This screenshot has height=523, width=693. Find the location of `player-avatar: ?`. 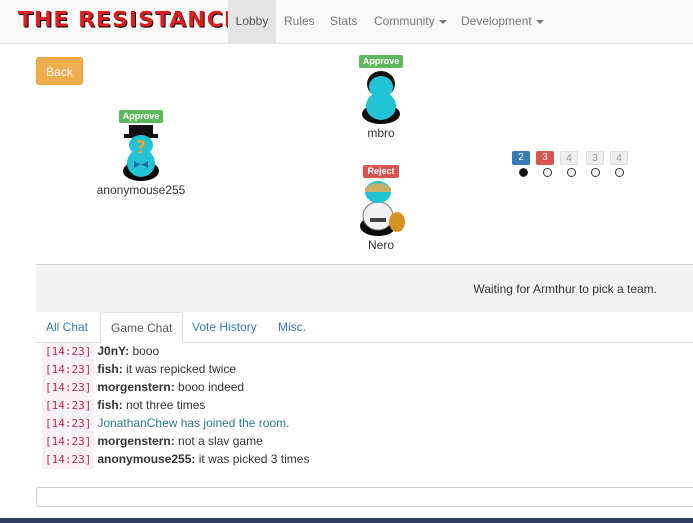

player-avatar: ? is located at coordinates (141, 153).